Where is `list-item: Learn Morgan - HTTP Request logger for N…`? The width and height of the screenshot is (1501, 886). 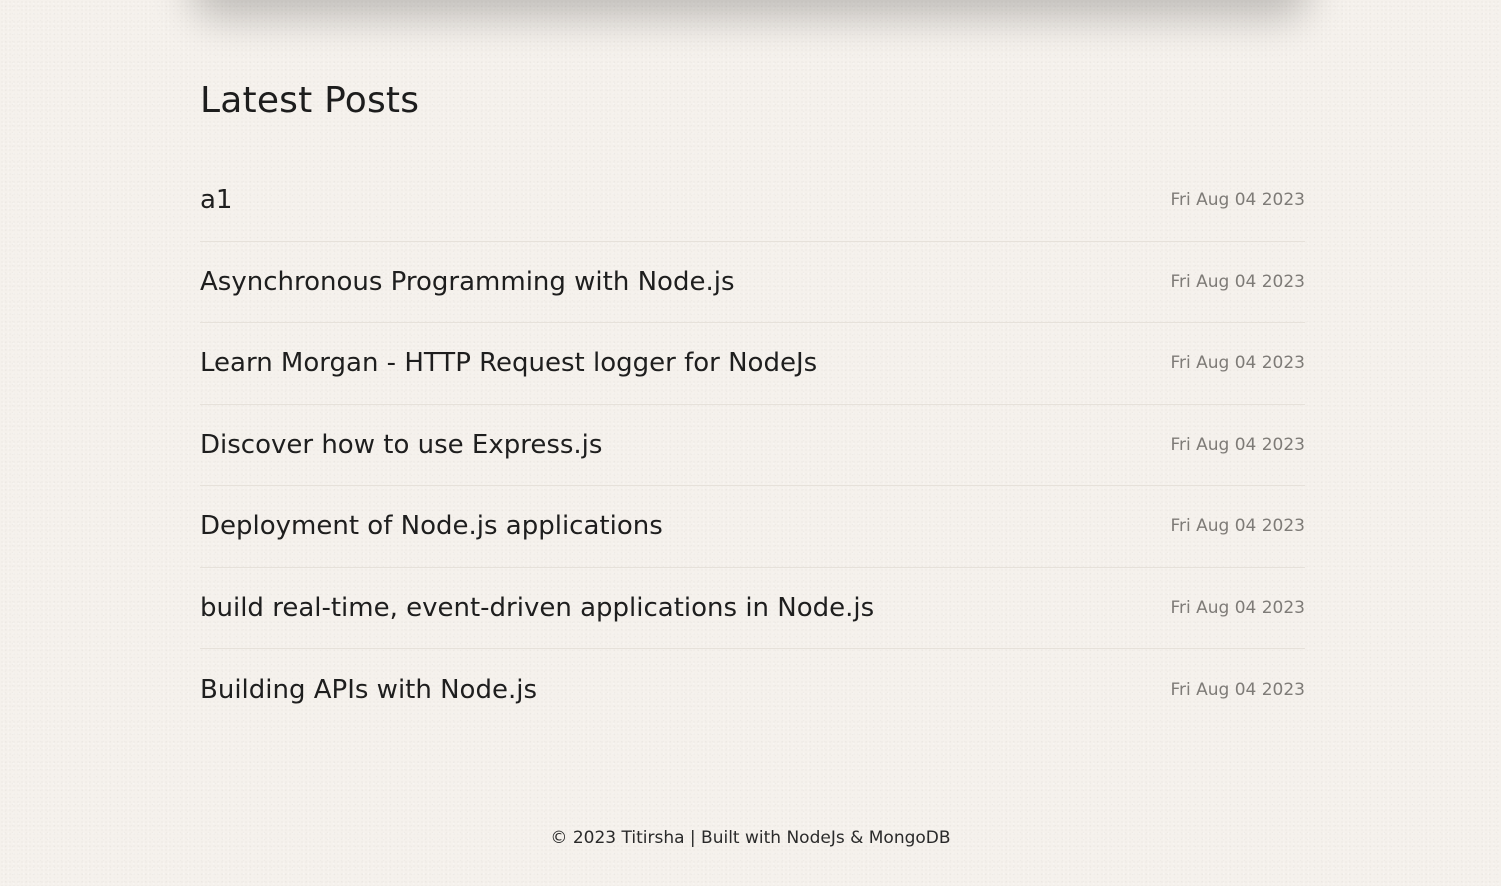
list-item: Learn Morgan - HTTP Request logger for N… is located at coordinates (752, 364).